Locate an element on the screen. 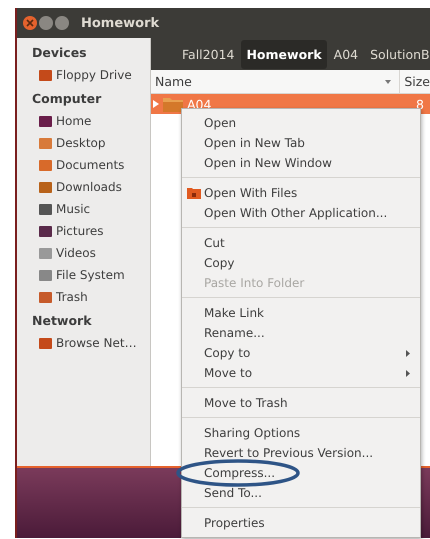 Image resolution: width=430 pixels, height=539 pixels. menu-item: Sharing Options is located at coordinates (301, 433).